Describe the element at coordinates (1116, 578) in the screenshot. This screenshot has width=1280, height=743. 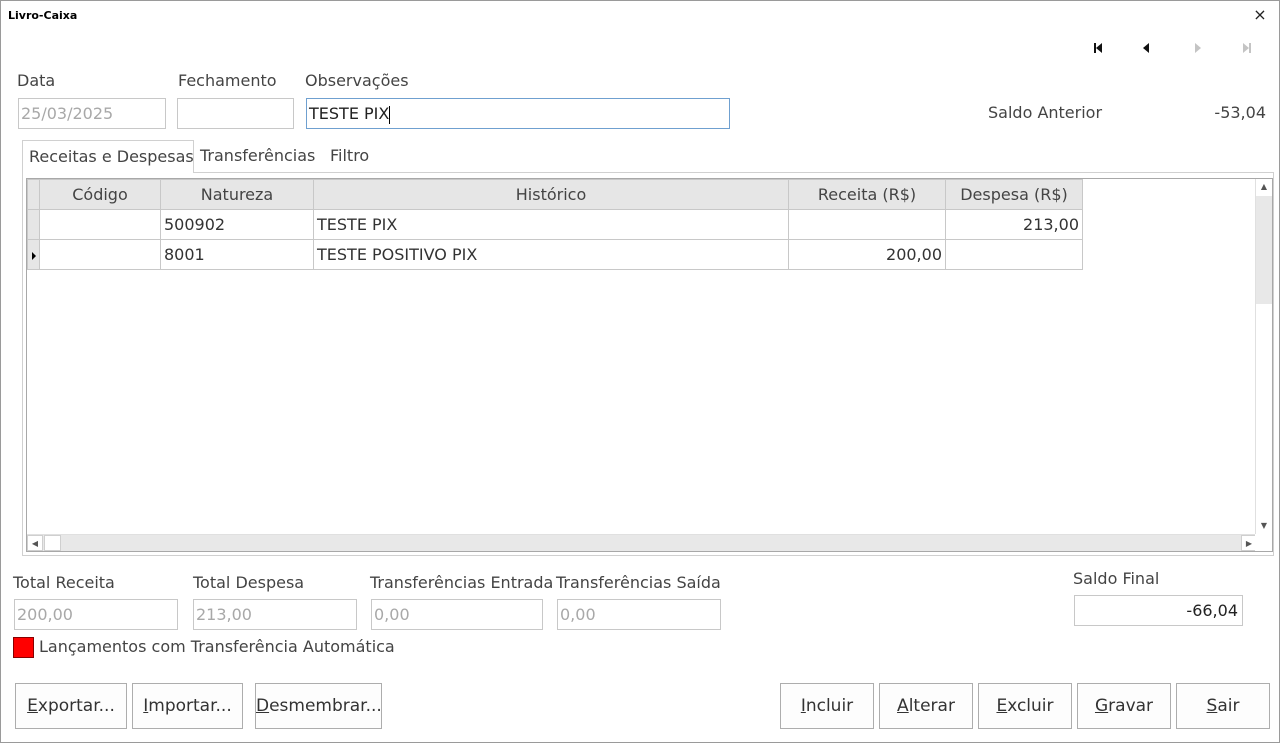
I see `saldo-final-label: Saldo Final` at that location.